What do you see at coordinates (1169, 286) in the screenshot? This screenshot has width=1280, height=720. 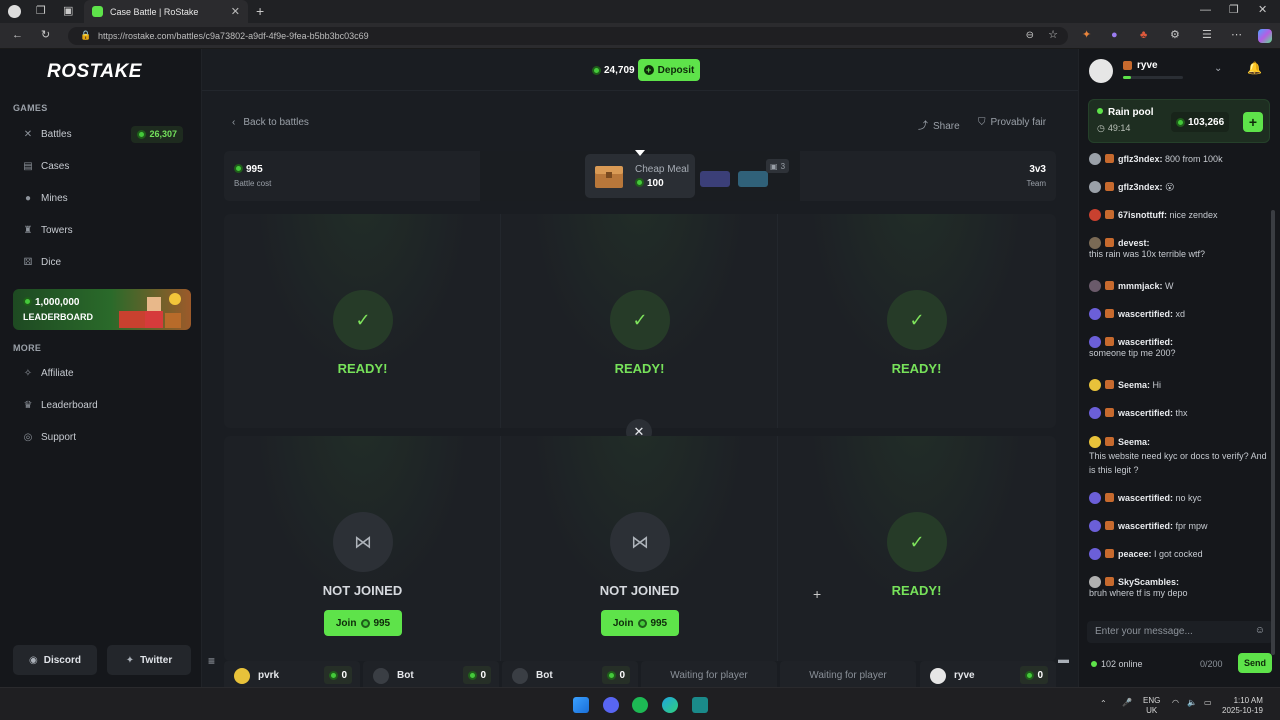 I see `chat-text: W` at bounding box center [1169, 286].